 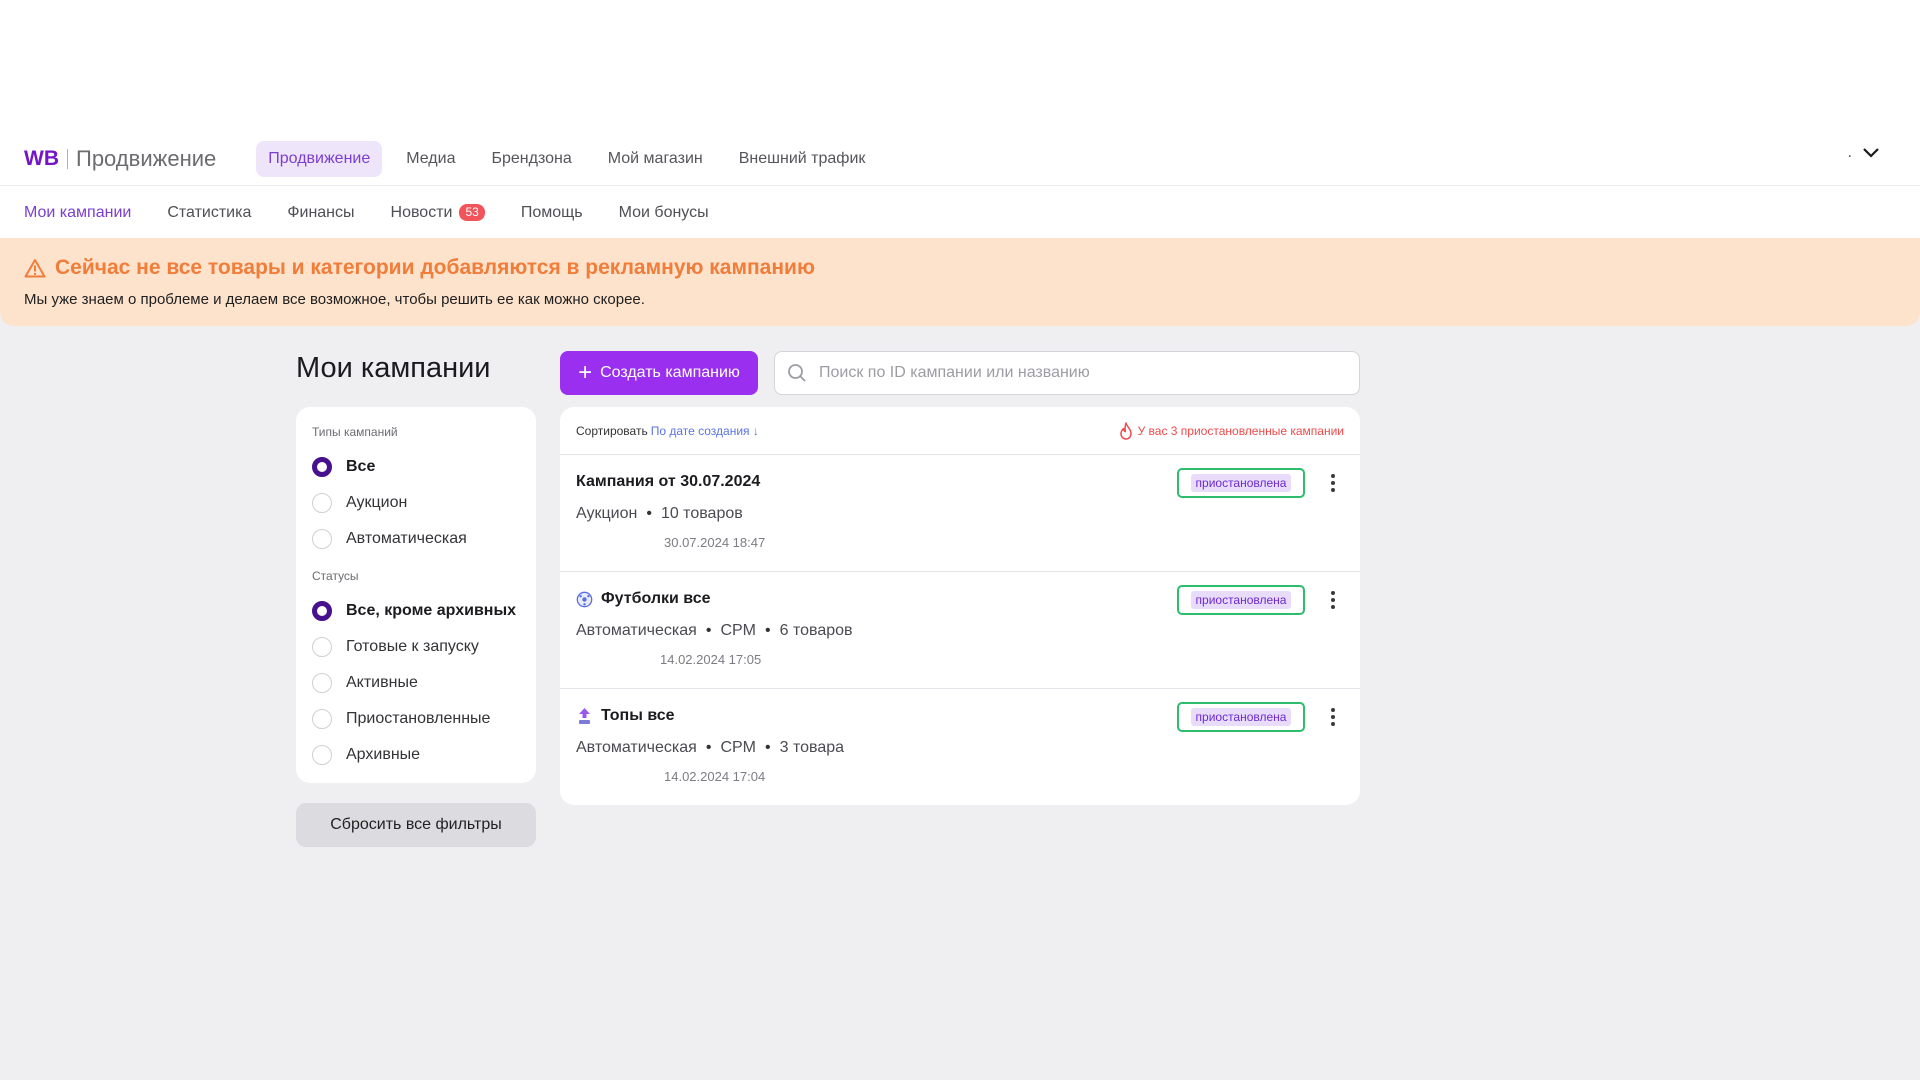 I want to click on campaign-name-text: Топы все, so click(x=638, y=715).